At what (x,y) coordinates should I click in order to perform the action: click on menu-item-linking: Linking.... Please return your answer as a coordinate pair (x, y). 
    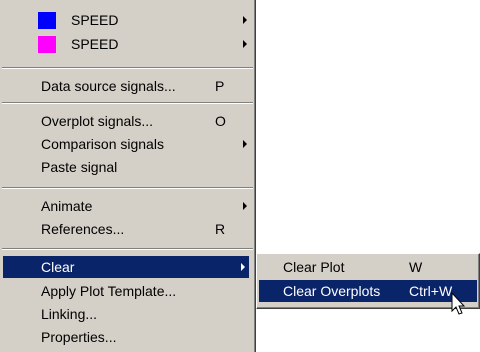
    Looking at the image, I should click on (127, 314).